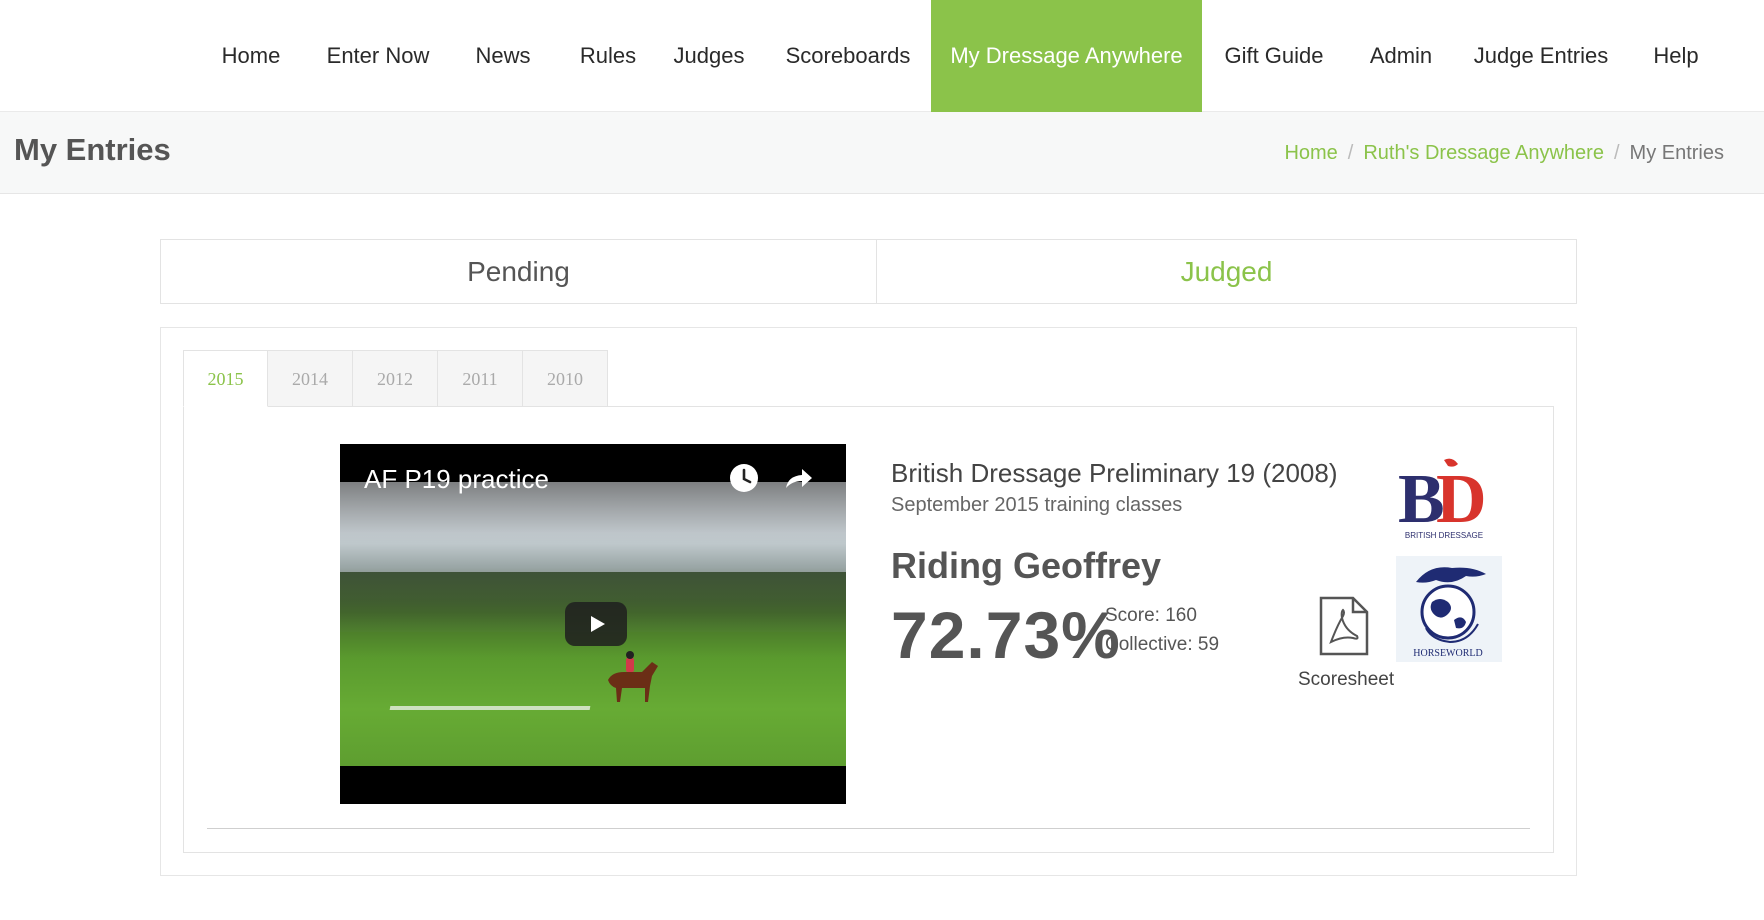  I want to click on breadcrumb-home: Home, so click(1310, 153).